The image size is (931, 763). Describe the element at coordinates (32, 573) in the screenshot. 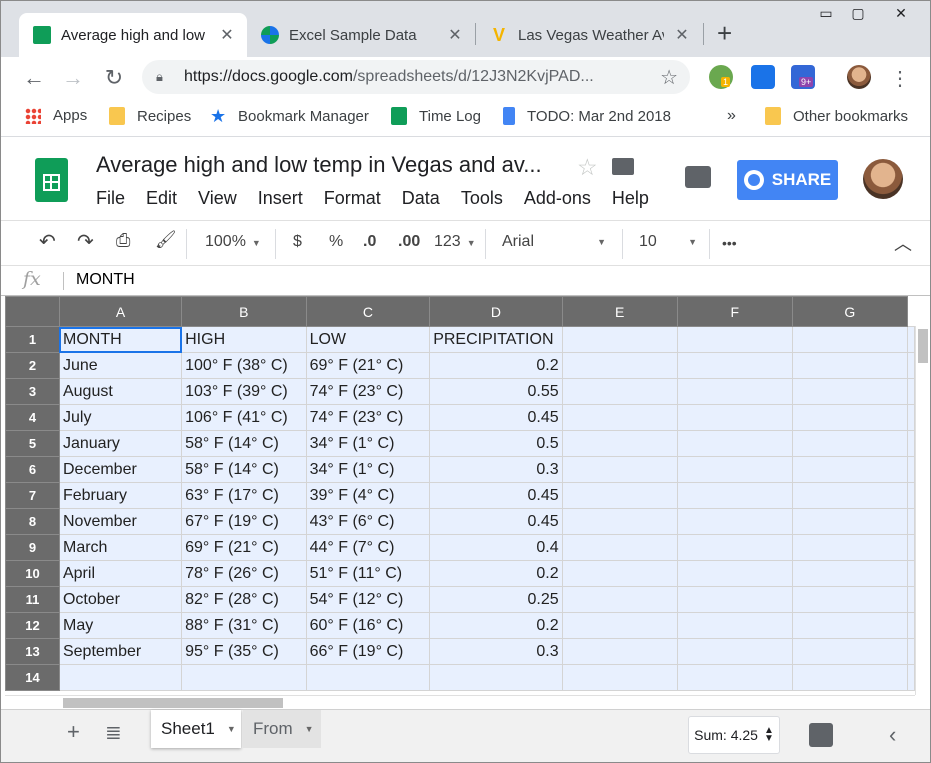

I see `row-header: 10` at that location.